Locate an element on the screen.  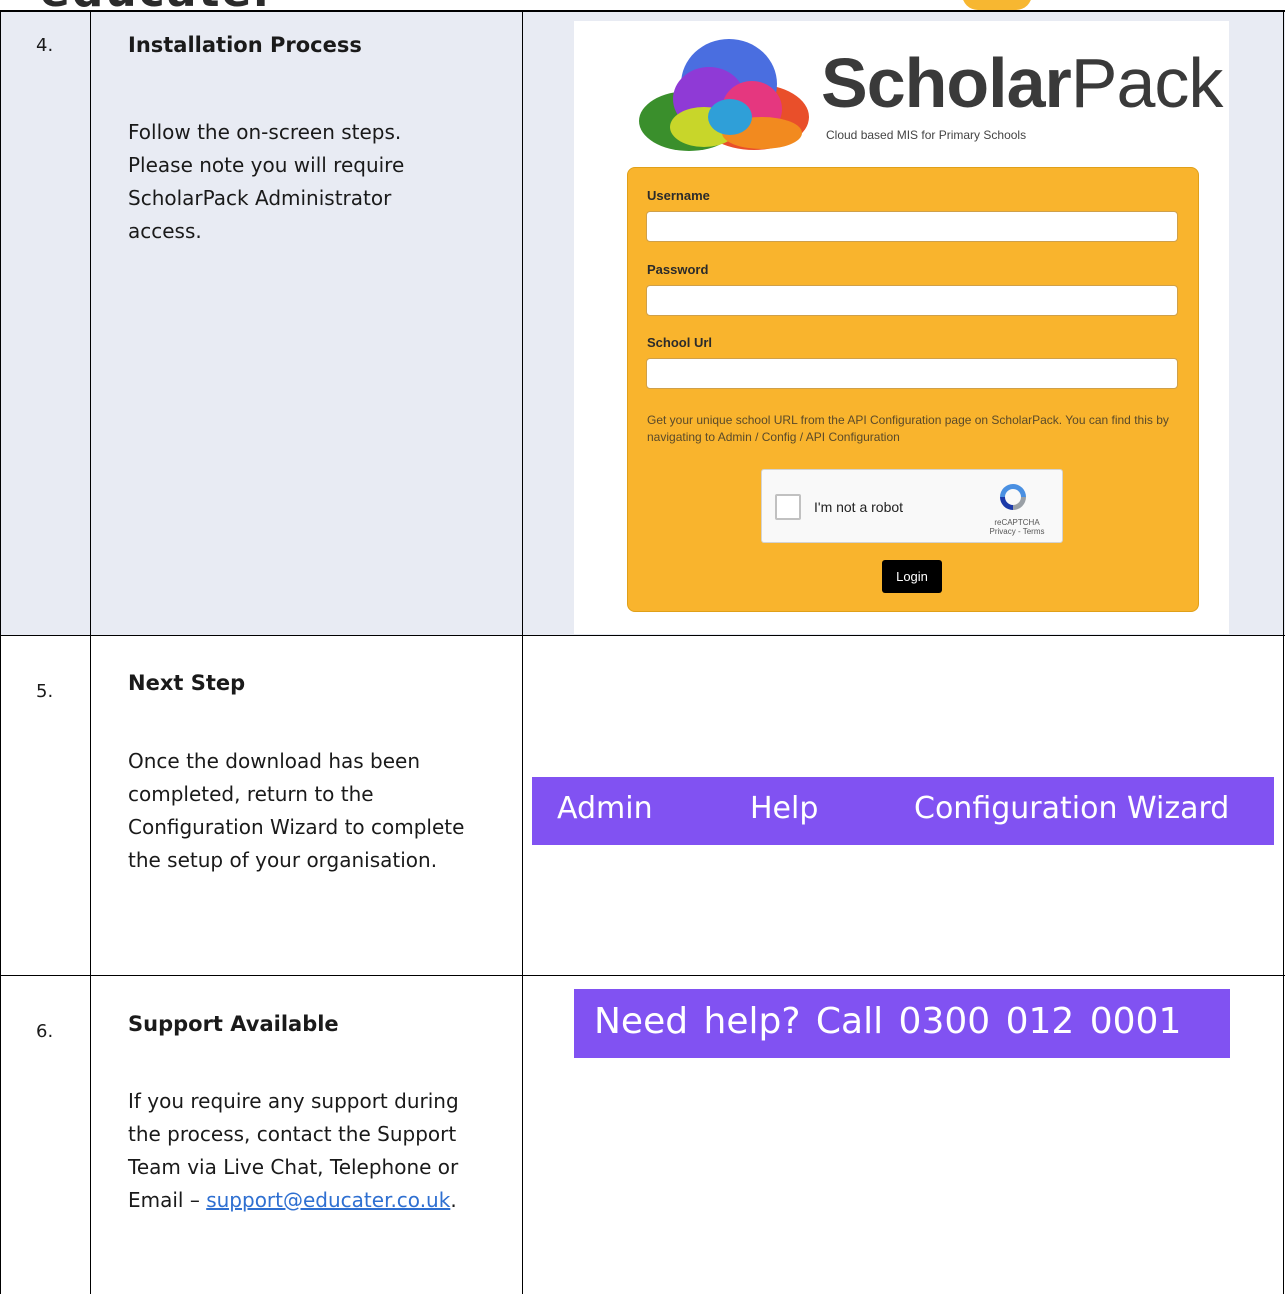
scholarpack-cloud-logo-icon is located at coordinates (724, 95).